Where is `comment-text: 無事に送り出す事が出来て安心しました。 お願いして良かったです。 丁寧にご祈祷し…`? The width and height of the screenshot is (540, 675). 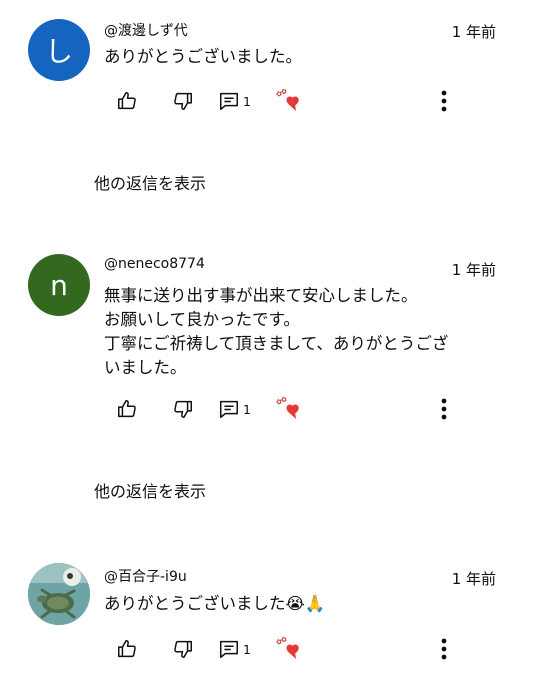
comment-text: 無事に送り出す事が出来て安心しました。 お願いして良かったです。 丁寧にご祈祷し… is located at coordinates (276, 331).